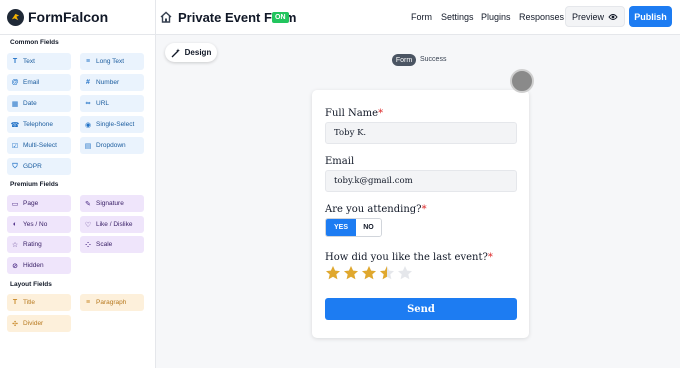 This screenshot has width=680, height=368. Describe the element at coordinates (88, 204) in the screenshot. I see `signature-icon: ✎` at that location.